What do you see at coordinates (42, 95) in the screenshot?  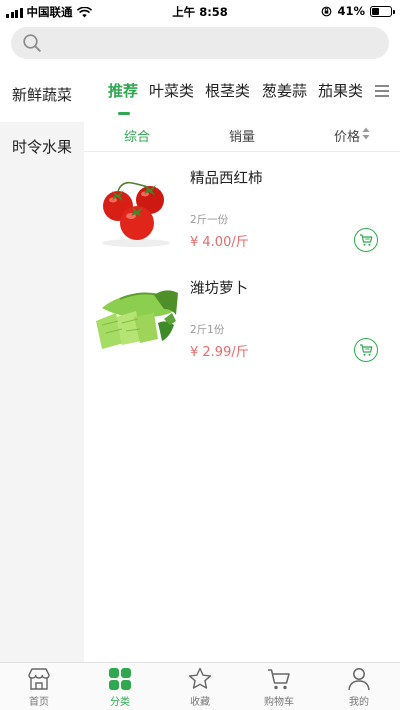 I see `sidebar-item-fresh-vegetables: 新鲜蔬菜` at bounding box center [42, 95].